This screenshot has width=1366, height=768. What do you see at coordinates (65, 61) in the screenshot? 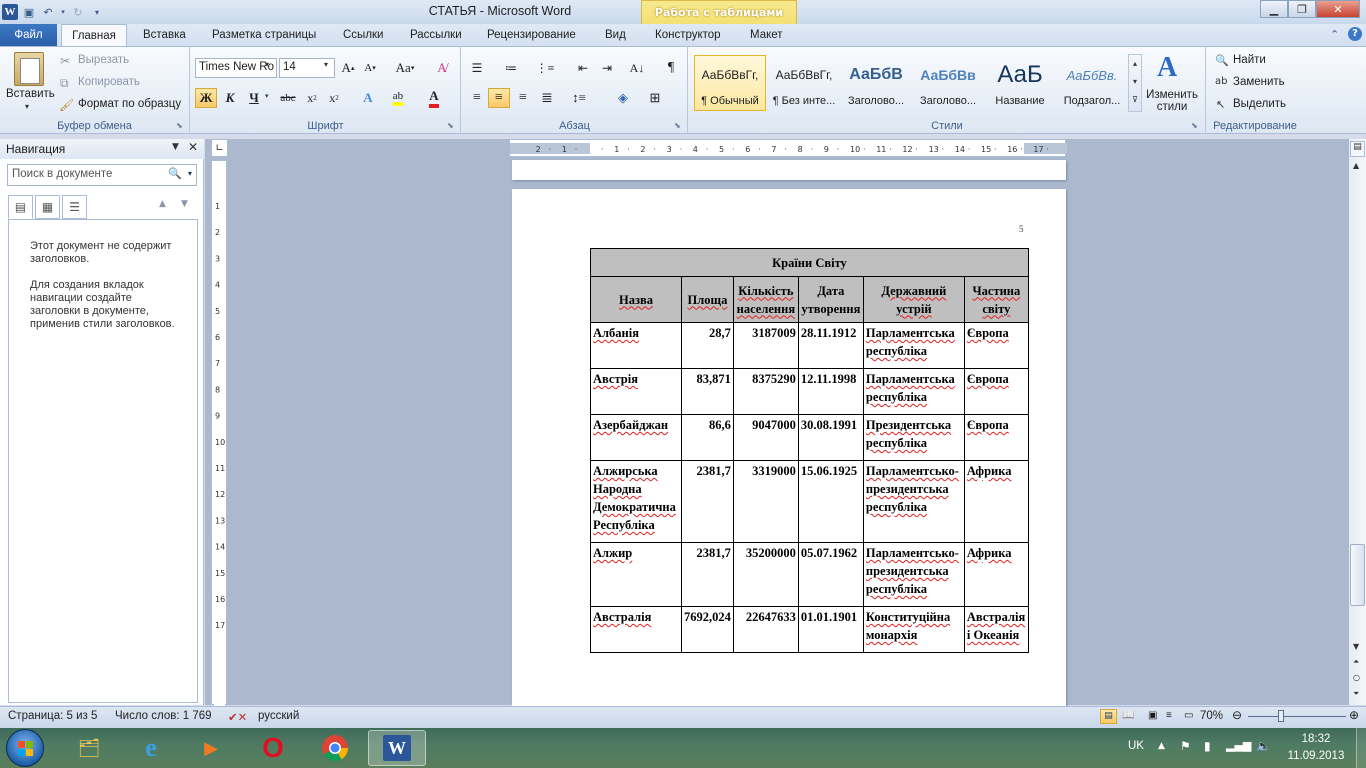
I see `cut-icon: ✂` at bounding box center [65, 61].